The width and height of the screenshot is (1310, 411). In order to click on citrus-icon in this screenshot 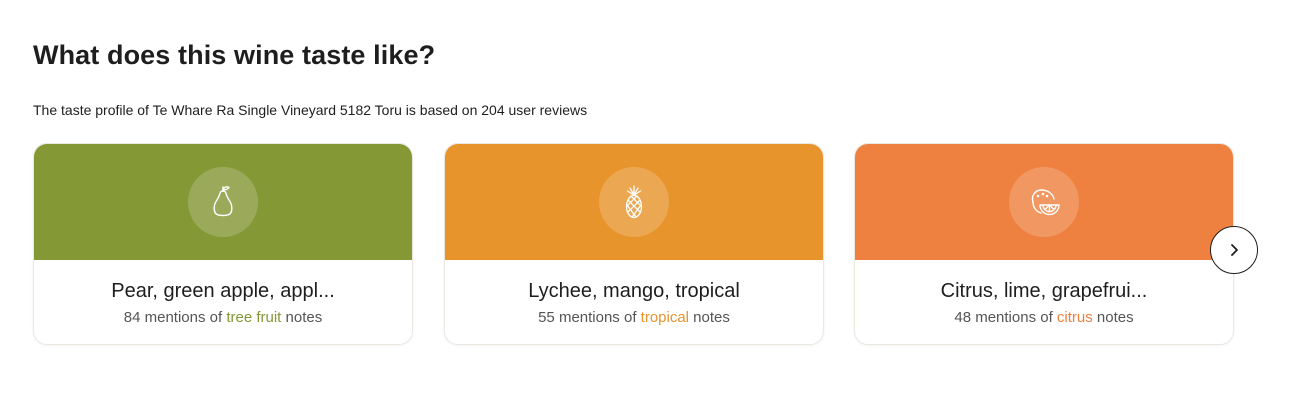, I will do `click(1045, 202)`.